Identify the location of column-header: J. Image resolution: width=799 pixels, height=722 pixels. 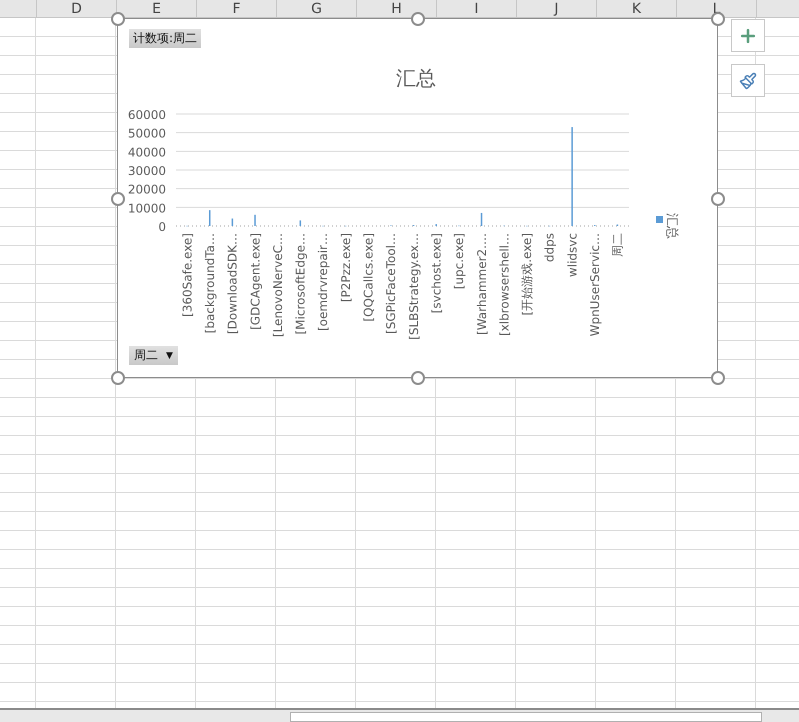
(557, 8).